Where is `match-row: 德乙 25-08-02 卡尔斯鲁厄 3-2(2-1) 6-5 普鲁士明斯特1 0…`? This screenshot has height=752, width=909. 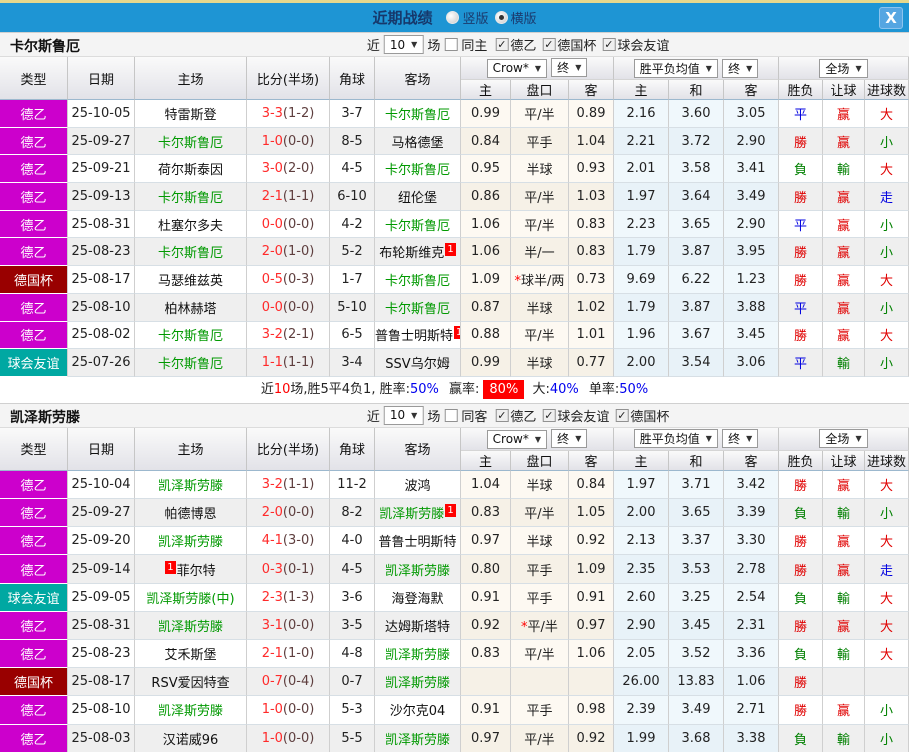 match-row: 德乙 25-08-02 卡尔斯鲁厄 3-2(2-1) 6-5 普鲁士明斯特1 0… is located at coordinates (454, 335).